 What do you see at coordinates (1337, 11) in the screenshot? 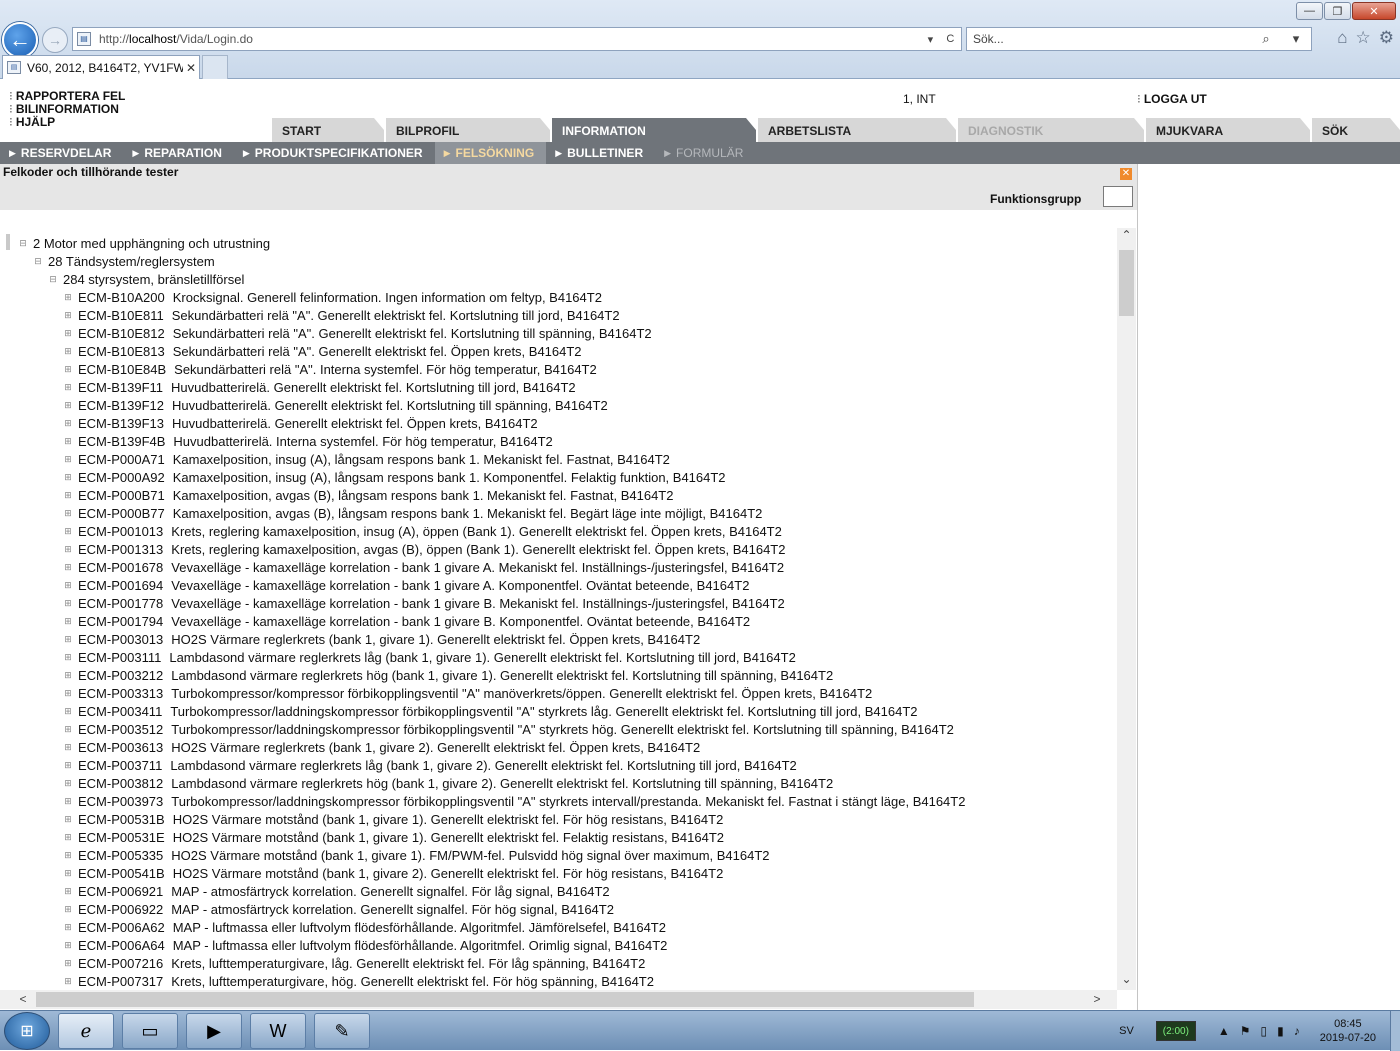
I see `restore-button: ❐` at bounding box center [1337, 11].